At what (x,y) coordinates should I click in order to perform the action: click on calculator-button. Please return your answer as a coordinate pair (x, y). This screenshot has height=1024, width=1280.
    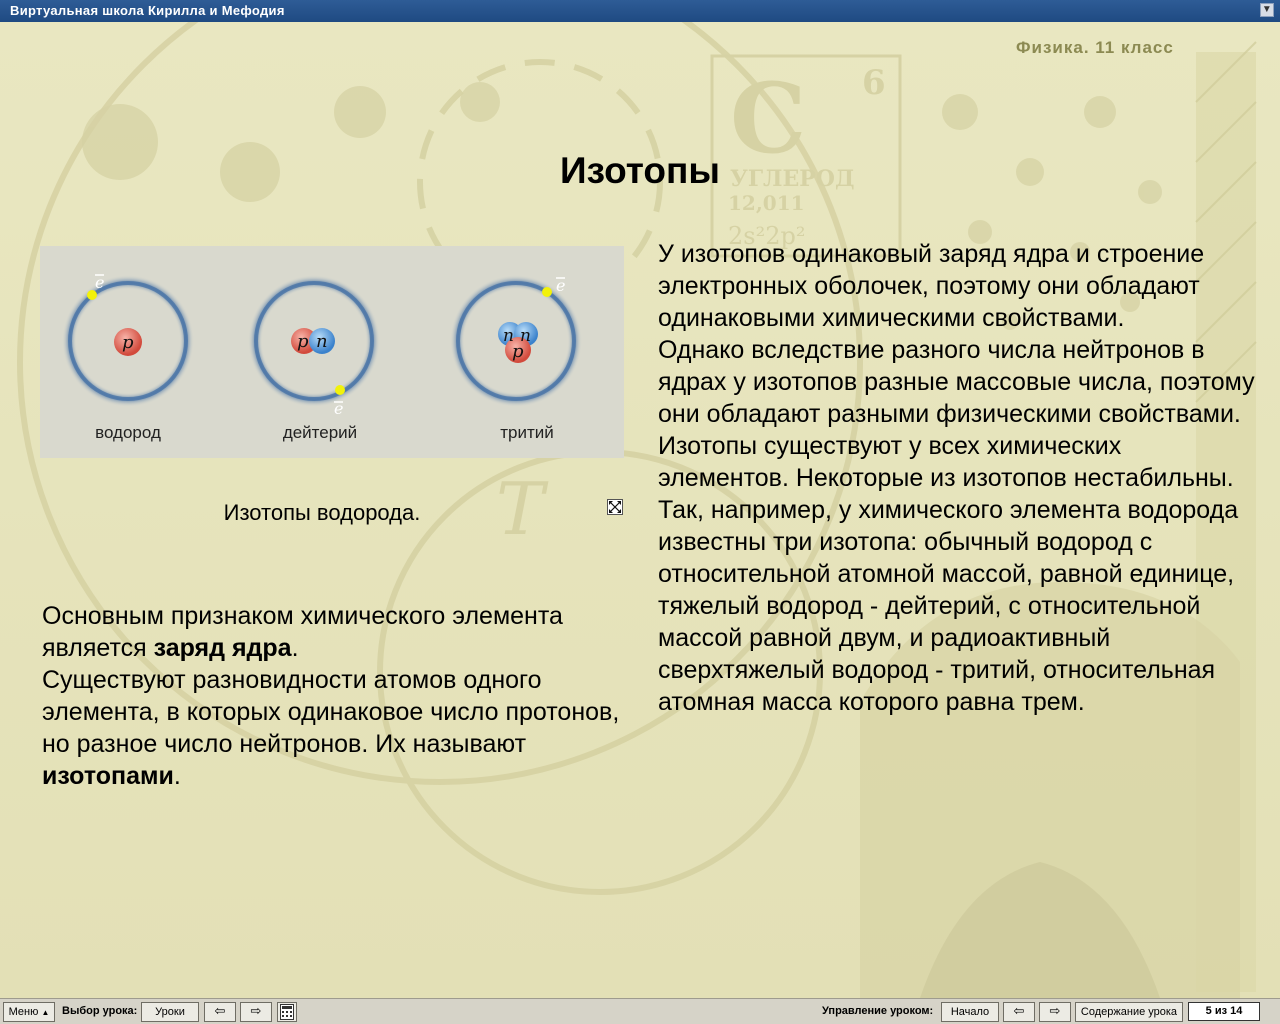
    Looking at the image, I should click on (287, 1012).